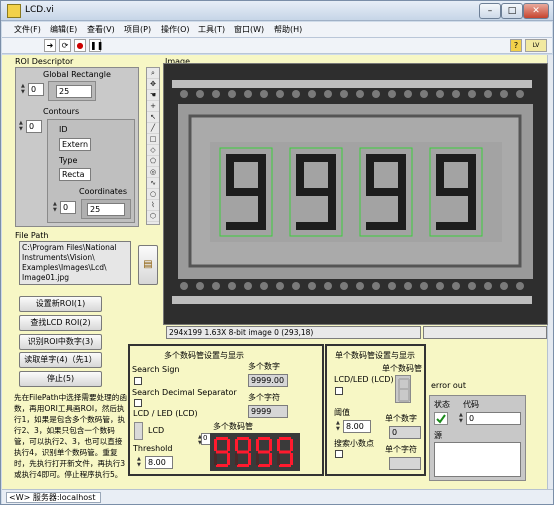 The image size is (554, 505). I want to click on status-check-icon, so click(441, 418).